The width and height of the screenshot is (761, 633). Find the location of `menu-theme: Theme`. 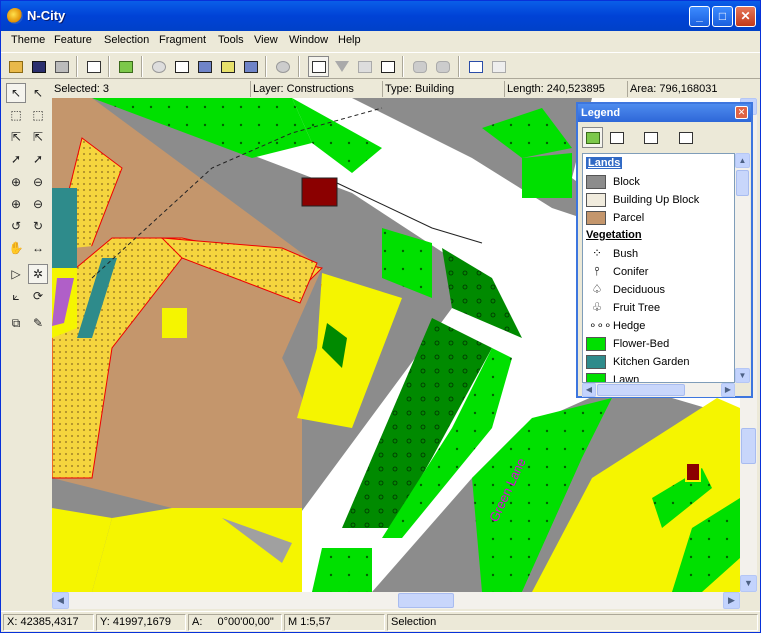

menu-theme: Theme is located at coordinates (28, 40).